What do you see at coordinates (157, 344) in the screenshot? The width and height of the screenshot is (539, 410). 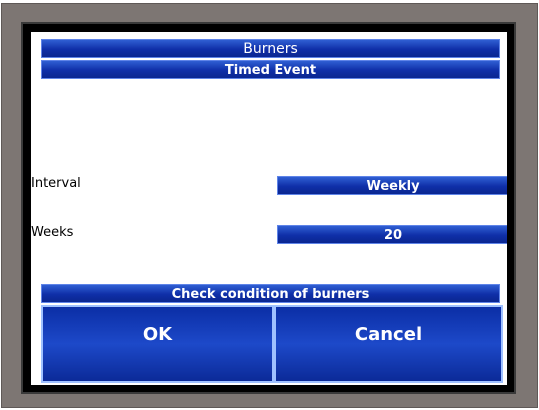 I see `ok-button: OK` at bounding box center [157, 344].